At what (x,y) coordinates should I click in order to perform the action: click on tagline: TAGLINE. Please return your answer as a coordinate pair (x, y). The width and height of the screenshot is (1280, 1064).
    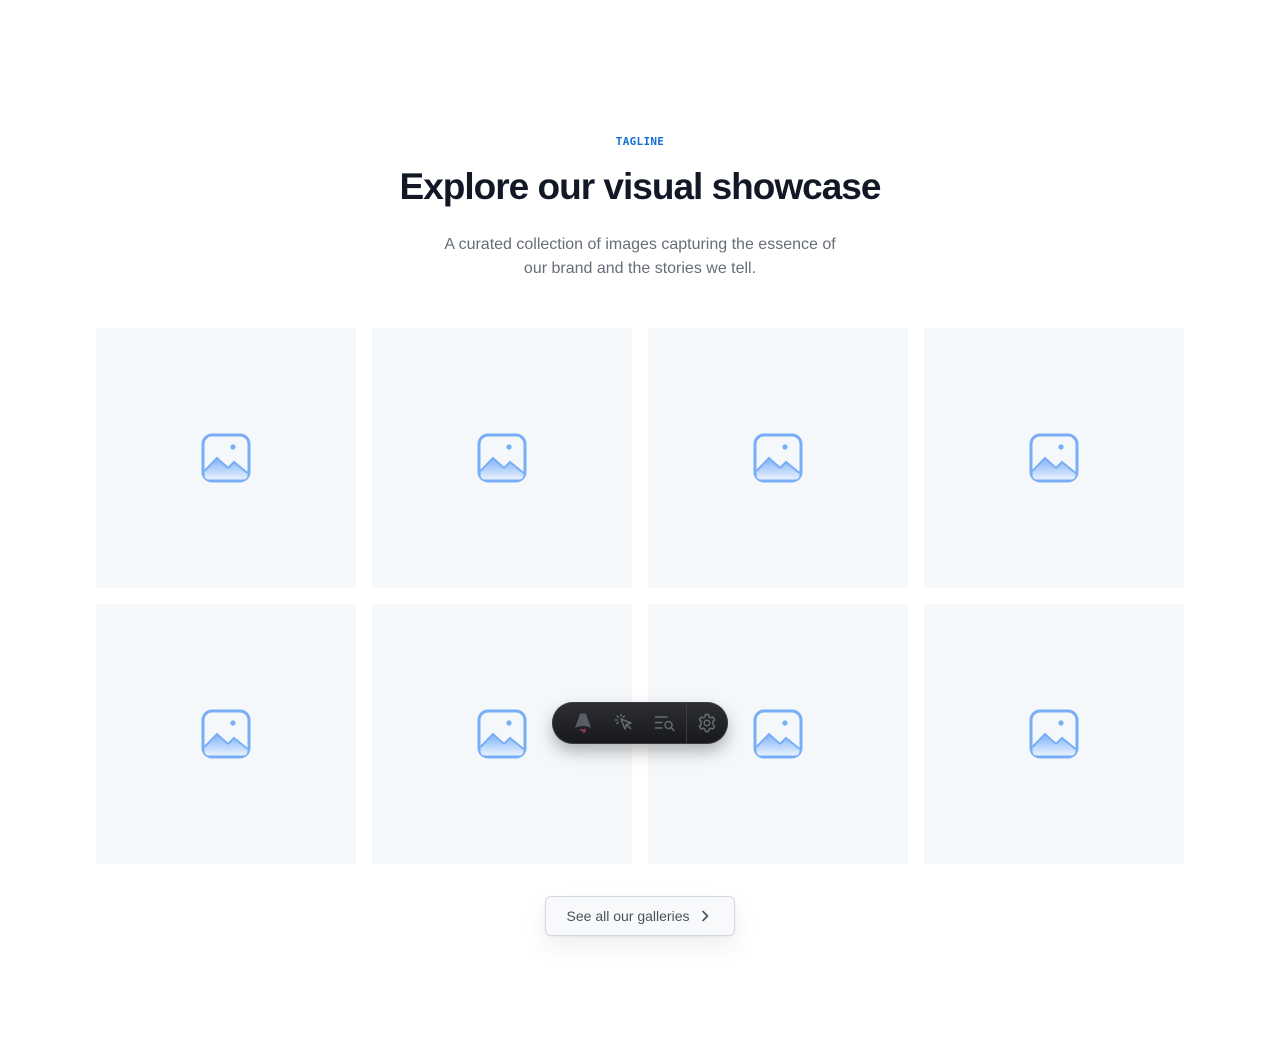
    Looking at the image, I should click on (640, 141).